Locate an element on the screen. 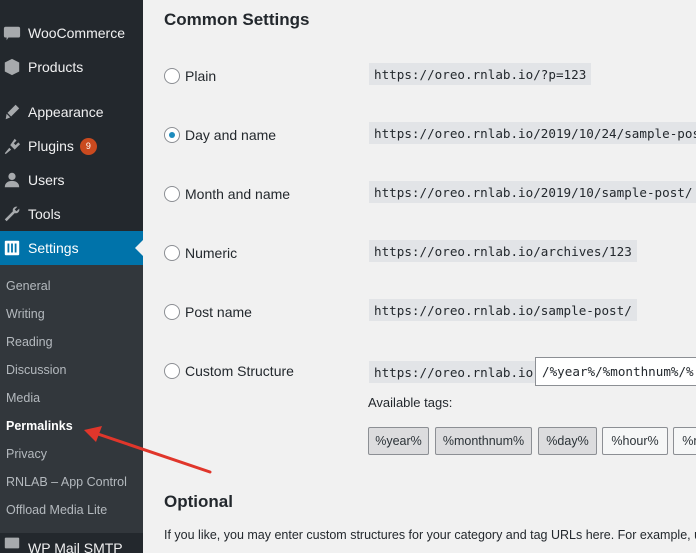 Image resolution: width=696 pixels, height=553 pixels. sidebar-item-appearance: Appearance is located at coordinates (71, 112).